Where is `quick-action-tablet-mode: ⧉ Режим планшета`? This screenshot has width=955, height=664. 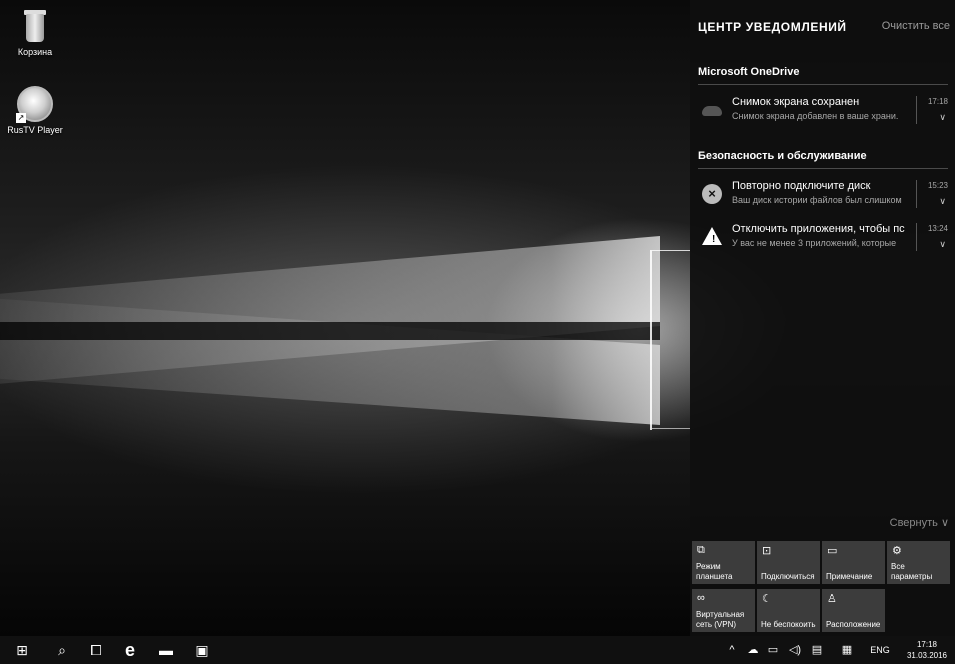
quick-action-tablet-mode: ⧉ Режим планшета is located at coordinates (723, 562).